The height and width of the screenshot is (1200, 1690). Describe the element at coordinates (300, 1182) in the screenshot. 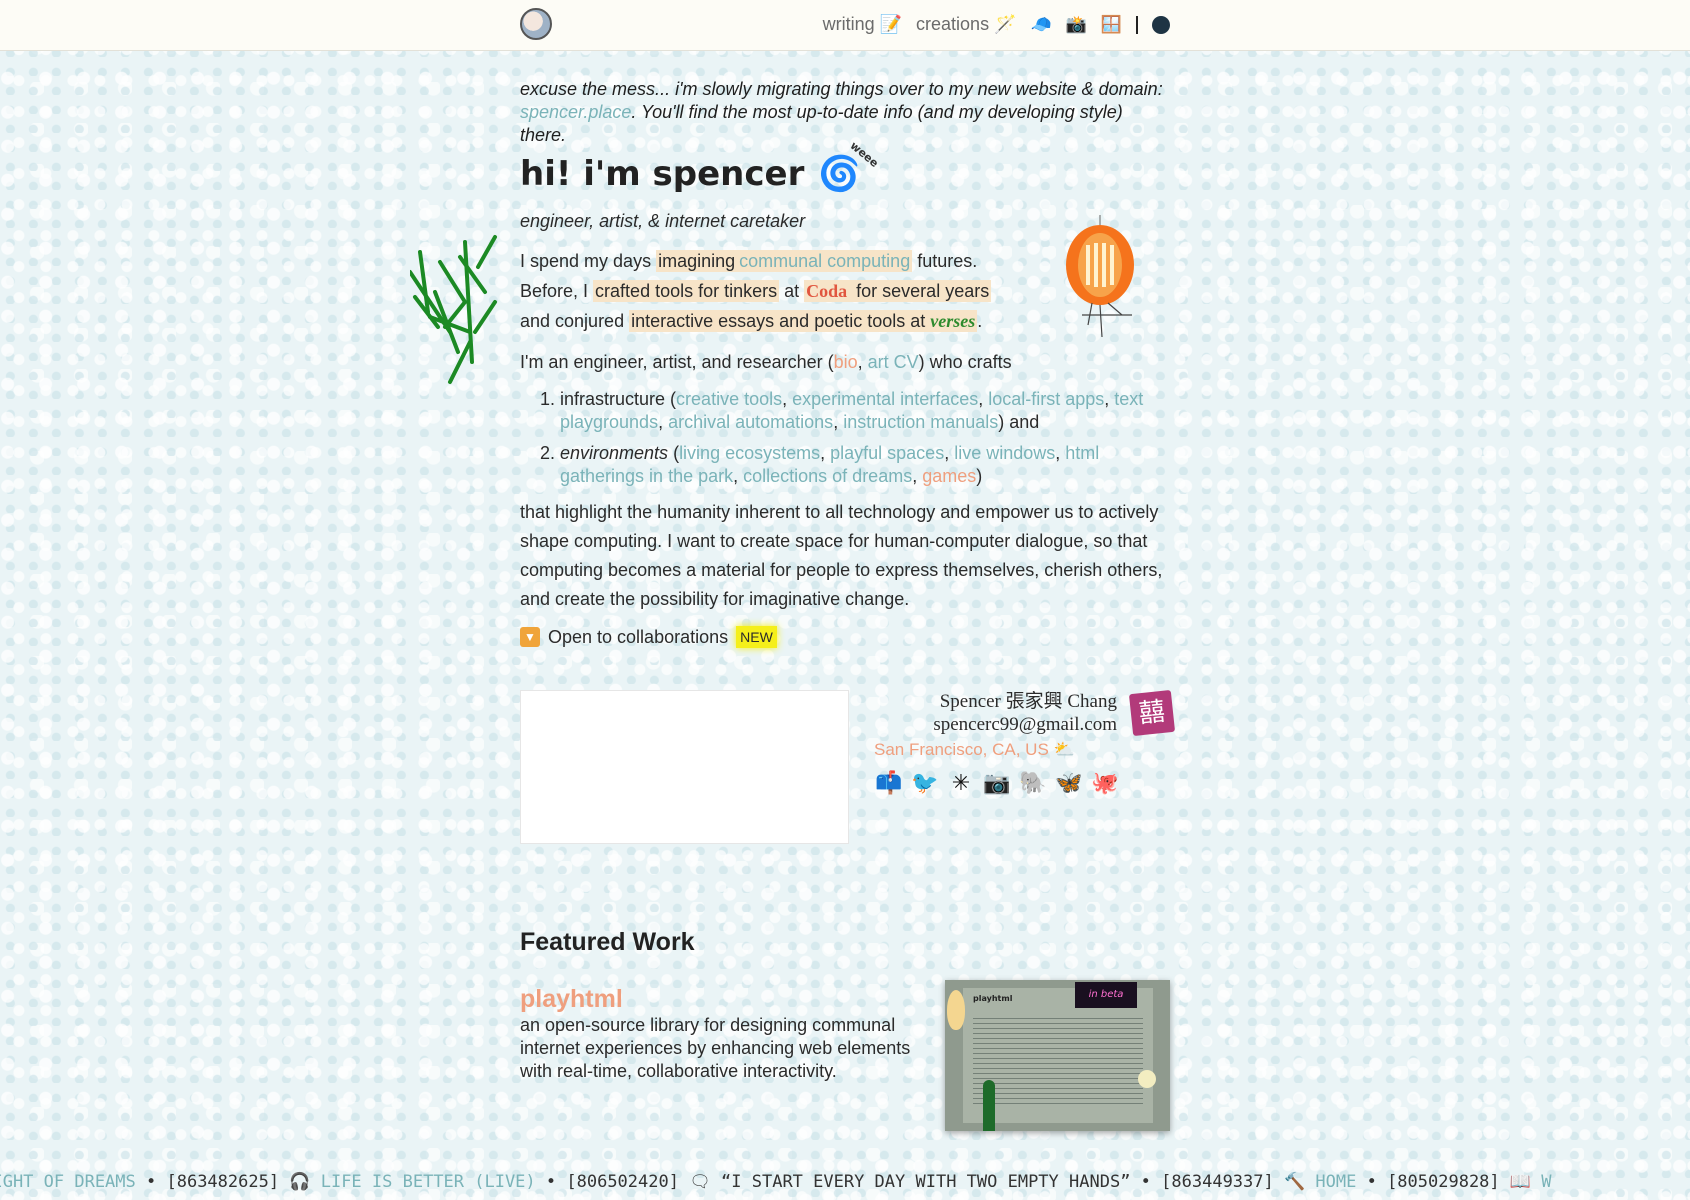

I see `headphones-icon: 🎧` at that location.